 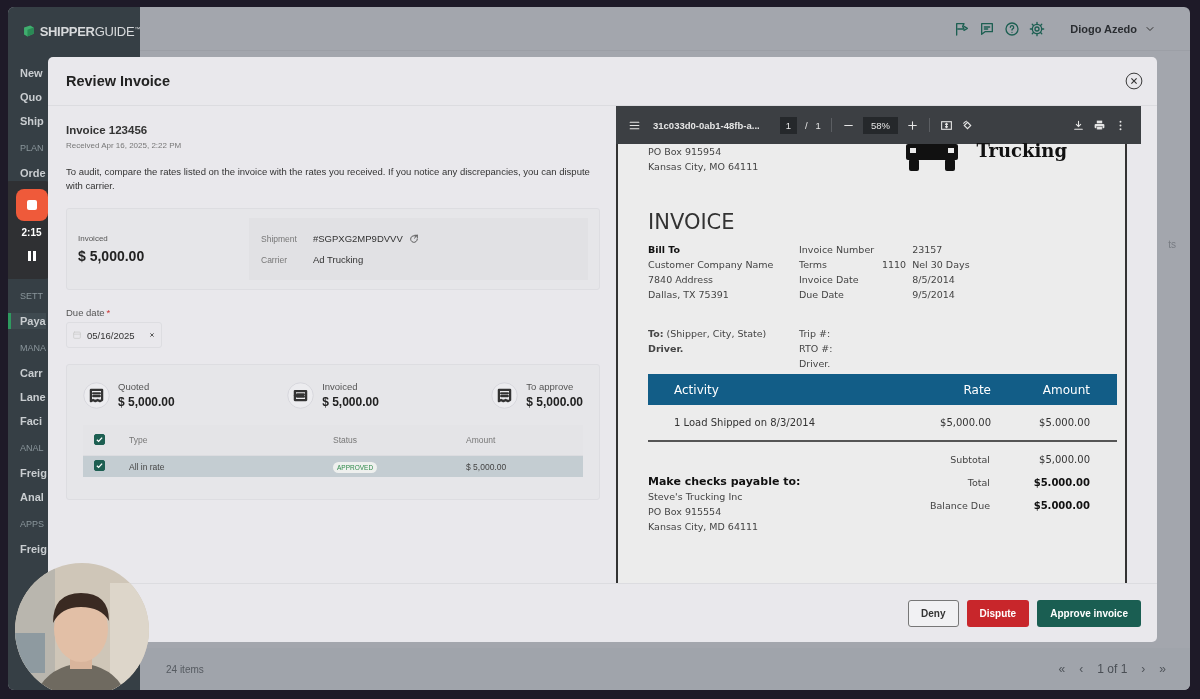 I want to click on print-icon, so click(x=1099, y=125).